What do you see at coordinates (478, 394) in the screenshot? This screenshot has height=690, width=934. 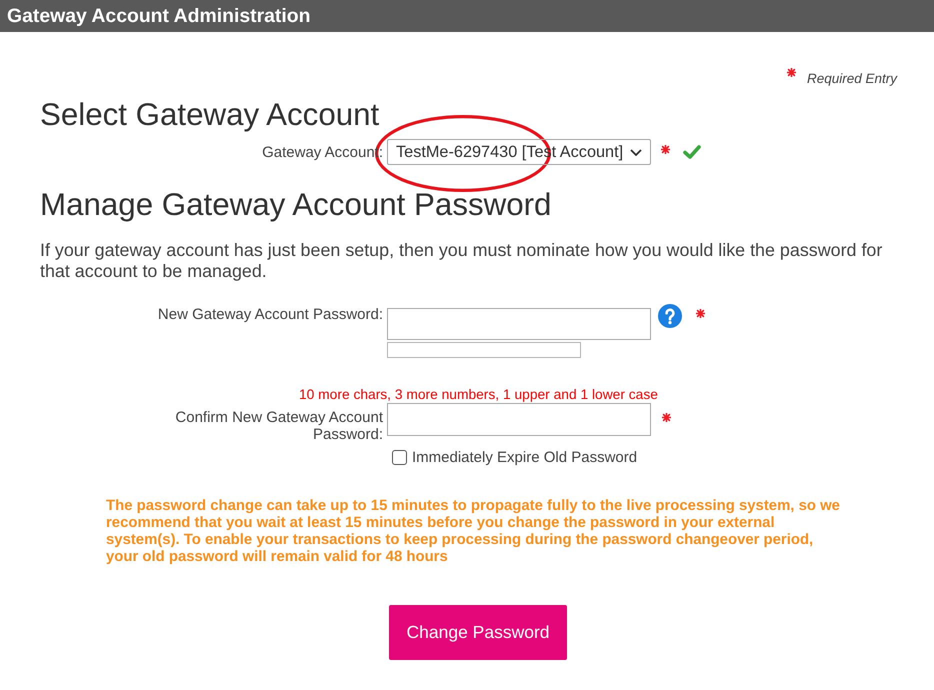 I see `validation-message: 10 more chars, 3 more numbers, 1 upper and 1 lower case` at bounding box center [478, 394].